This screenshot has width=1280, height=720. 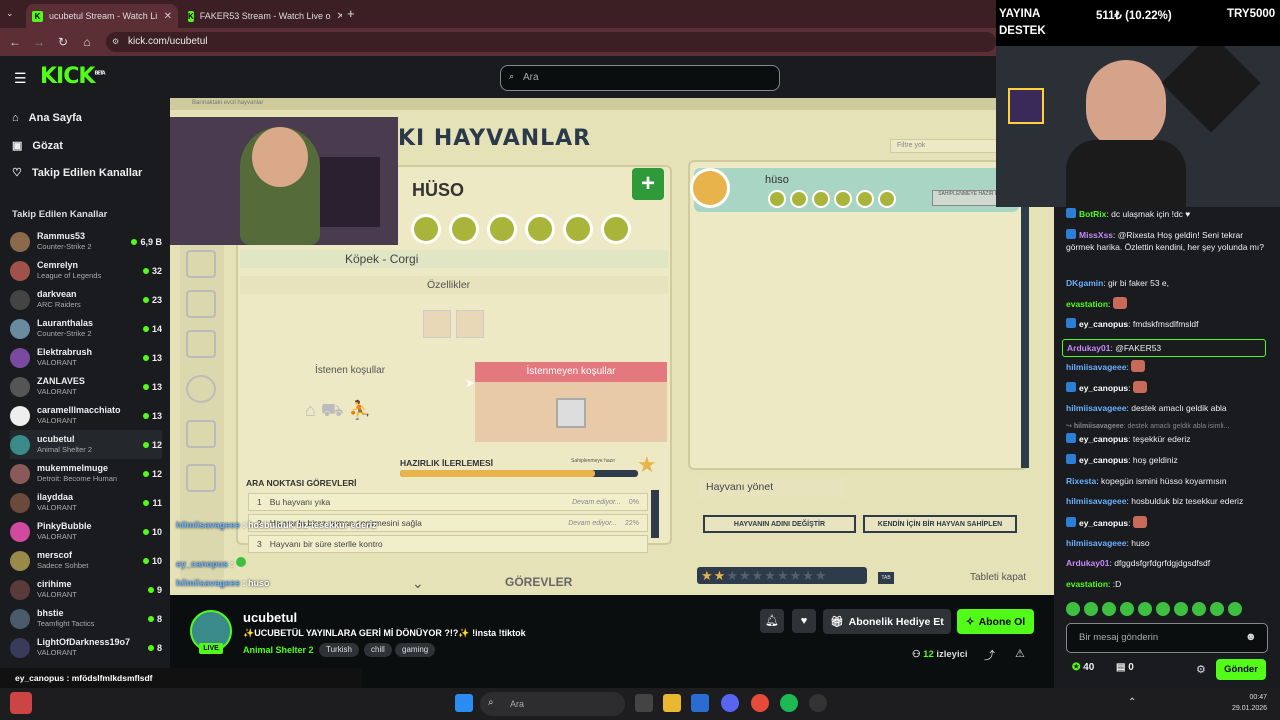 What do you see at coordinates (1168, 214) in the screenshot?
I see `chat-message: BotRix: dc ulaşmak için !dc ♥` at bounding box center [1168, 214].